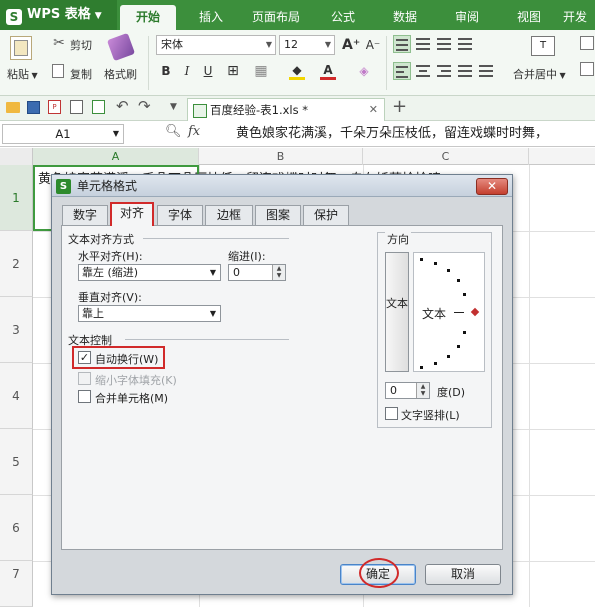 The height and width of the screenshot is (607, 595). What do you see at coordinates (200, 111) in the screenshot?
I see `spreadsheet-file-icon` at bounding box center [200, 111].